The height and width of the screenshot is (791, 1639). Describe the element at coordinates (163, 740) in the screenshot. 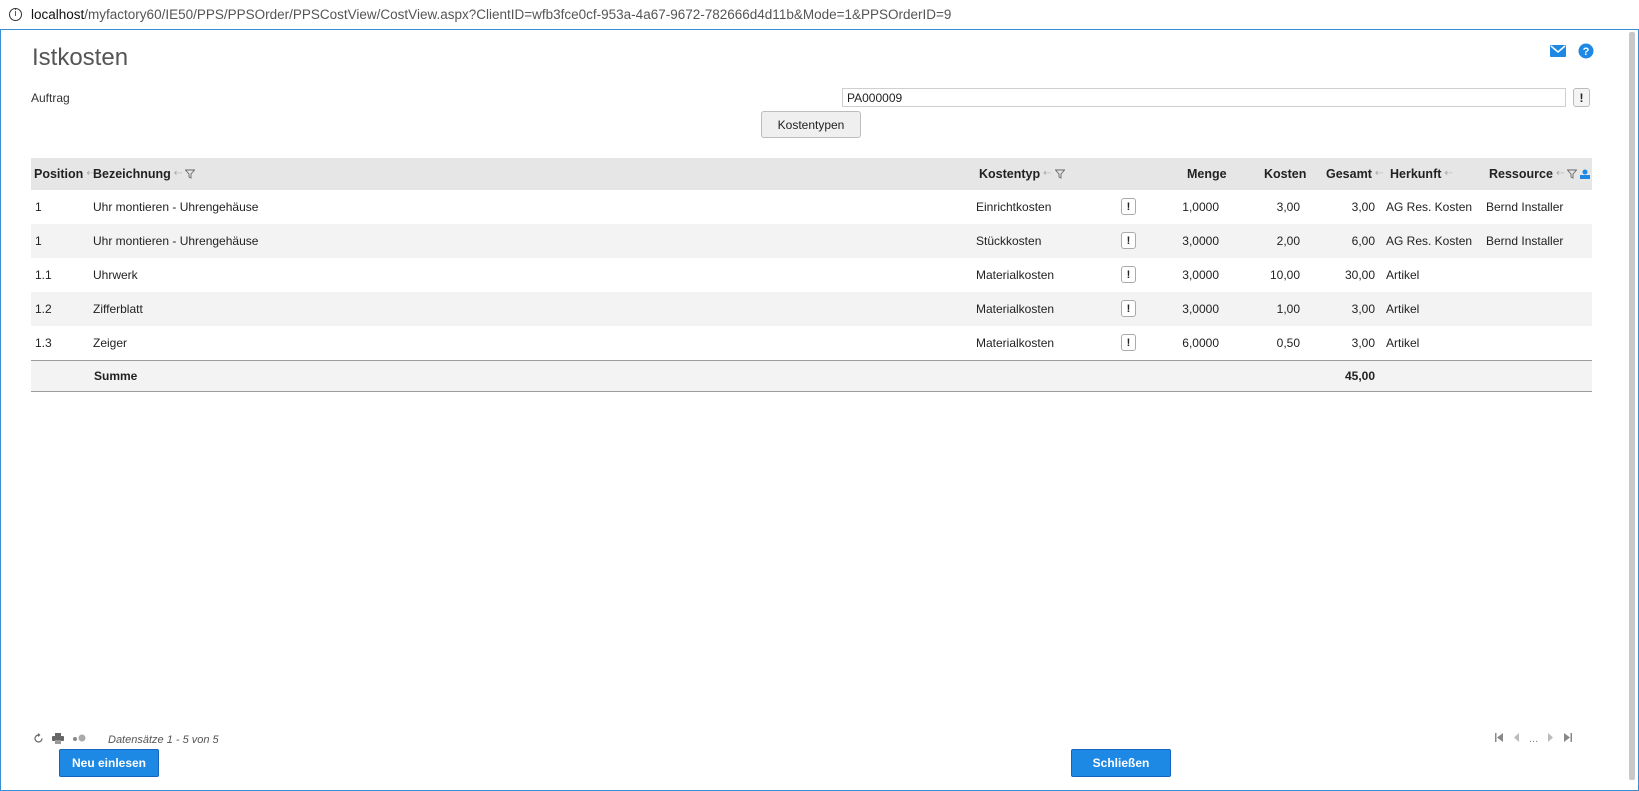

I see `record-count: Datensätze 1 - 5 von 5` at that location.